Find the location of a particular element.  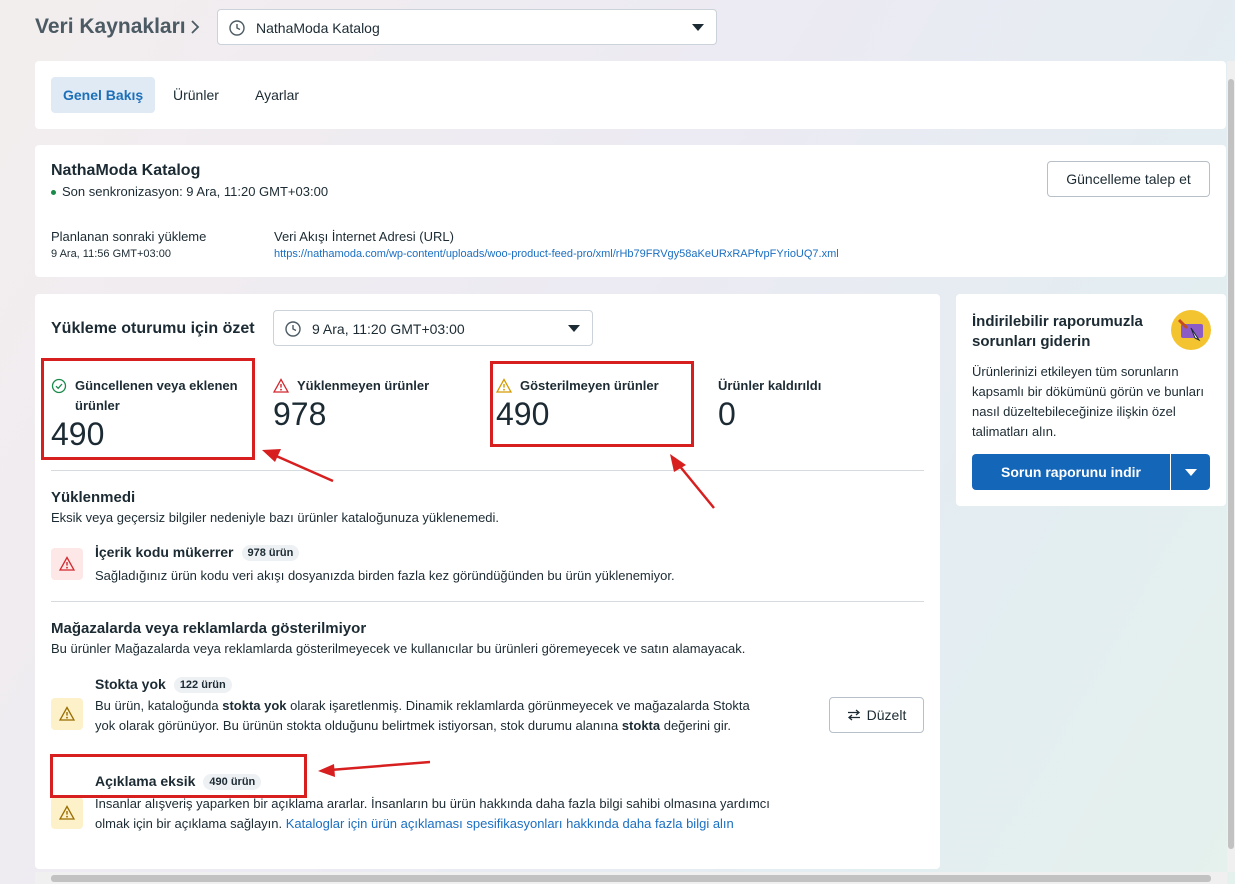

annotation-arrow is located at coordinates (488, 613).